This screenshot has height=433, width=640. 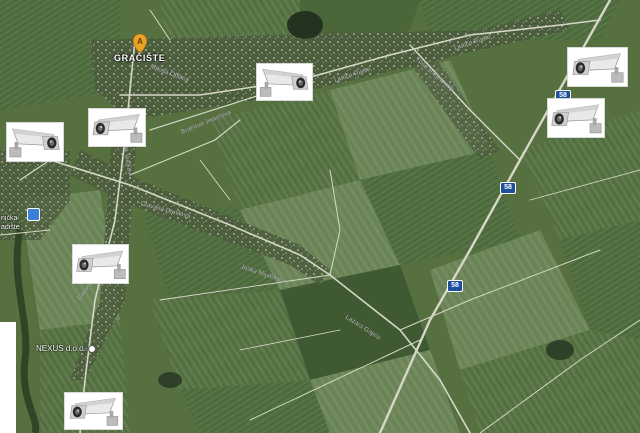 I want to click on place-label: GRAČIŠTE, so click(x=140, y=58).